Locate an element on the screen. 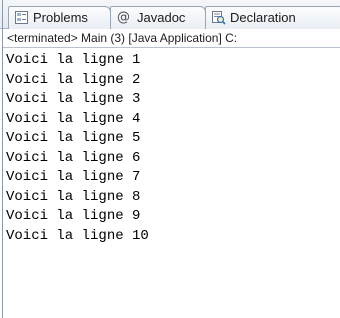 Image resolution: width=340 pixels, height=318 pixels. tab-problems-label: Problems is located at coordinates (60, 17).